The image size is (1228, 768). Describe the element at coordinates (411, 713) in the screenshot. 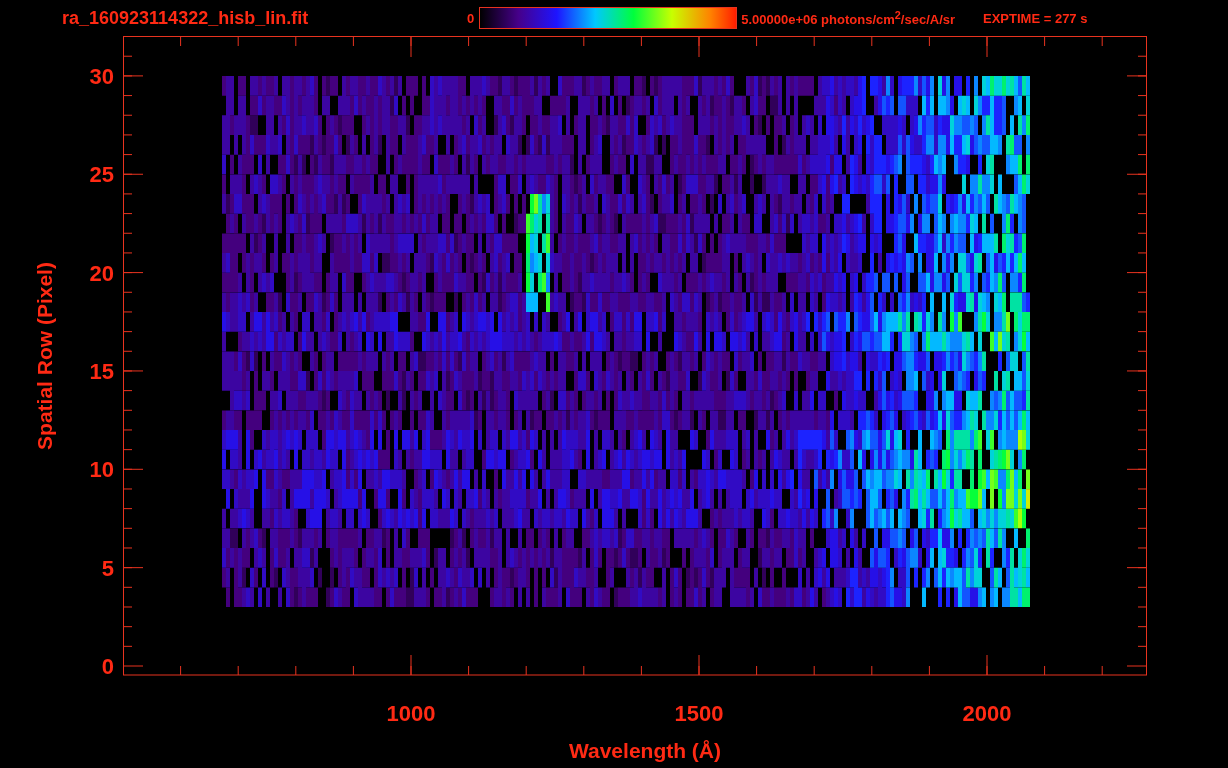

I see `x-tick-label: 1000` at that location.